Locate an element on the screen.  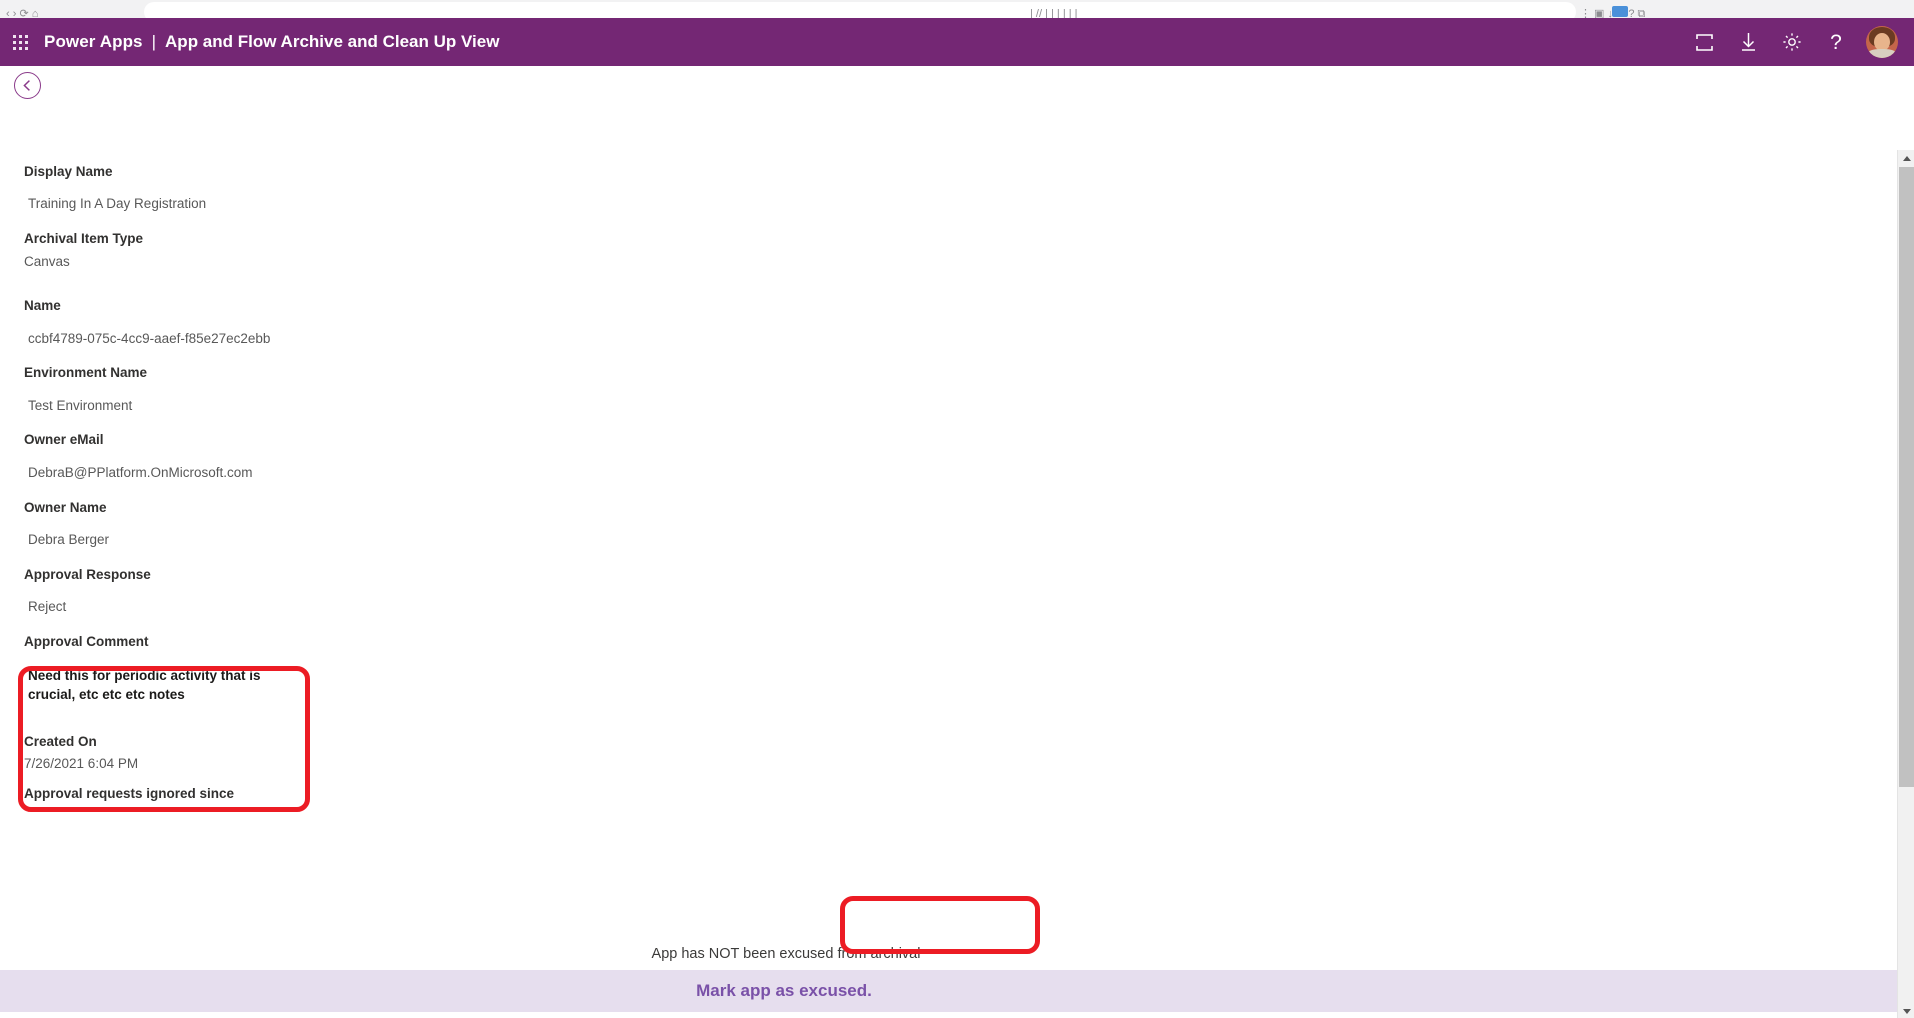
field-label: Approval requests ignored since is located at coordinates (129, 793).